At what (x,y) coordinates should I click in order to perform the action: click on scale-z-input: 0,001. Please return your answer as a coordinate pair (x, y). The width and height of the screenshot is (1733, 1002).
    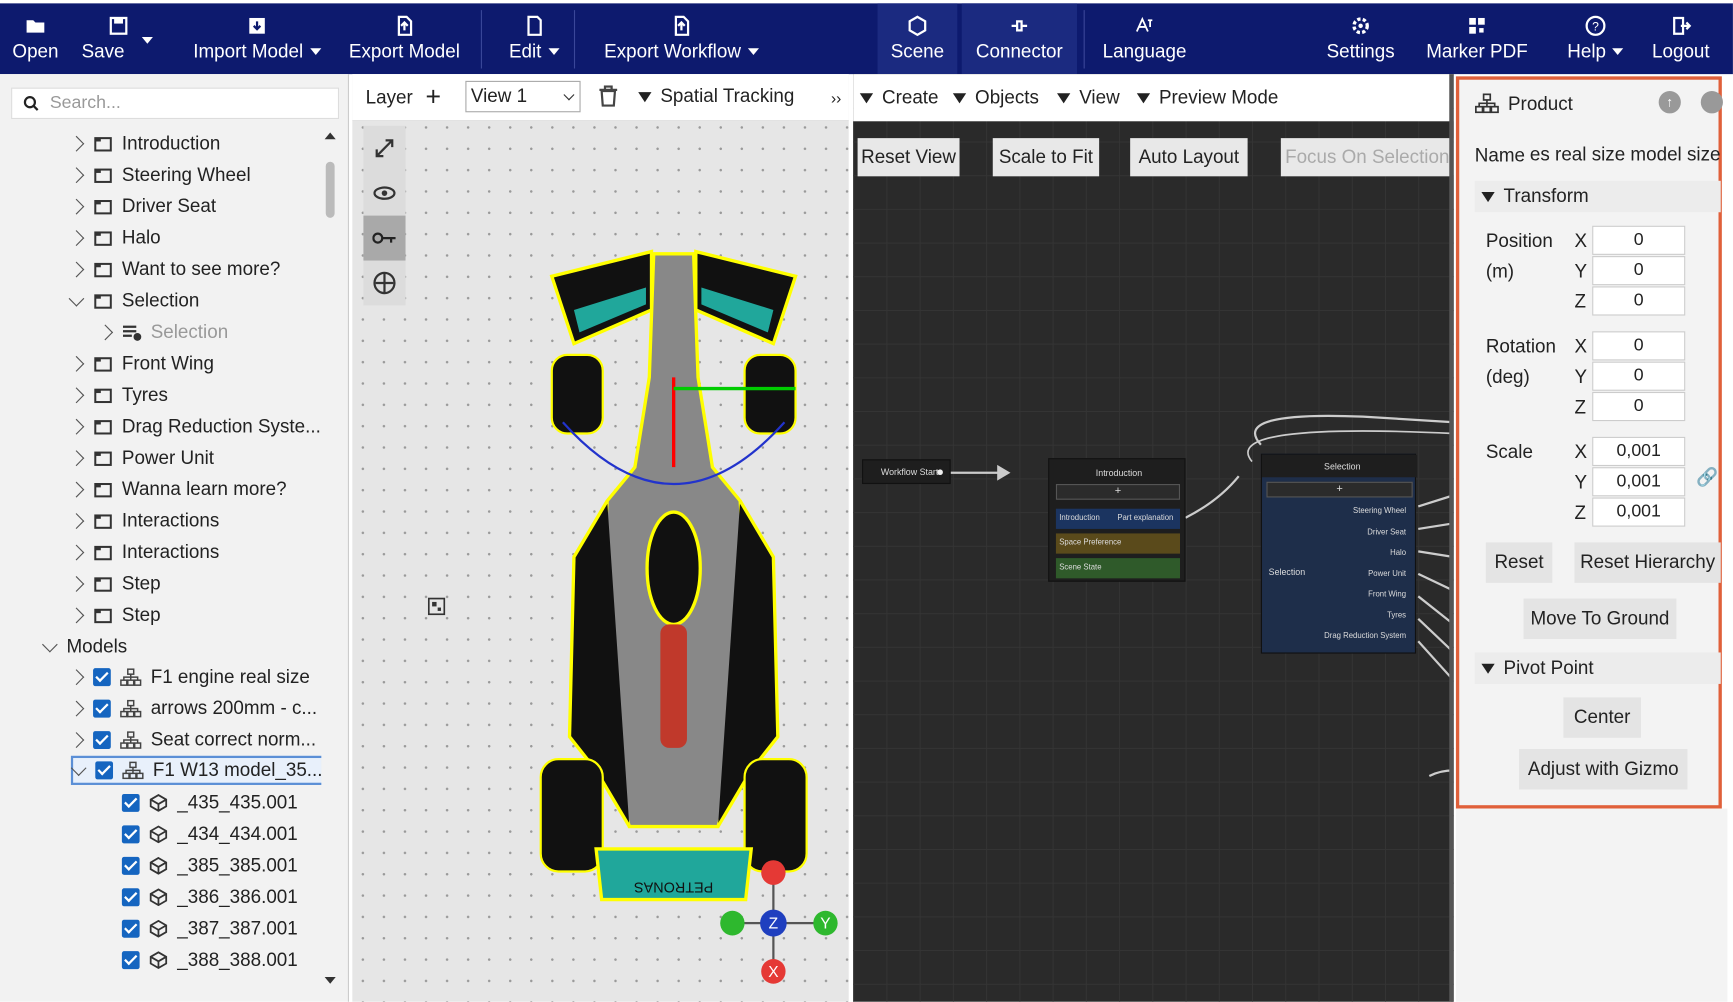
    Looking at the image, I should click on (1639, 512).